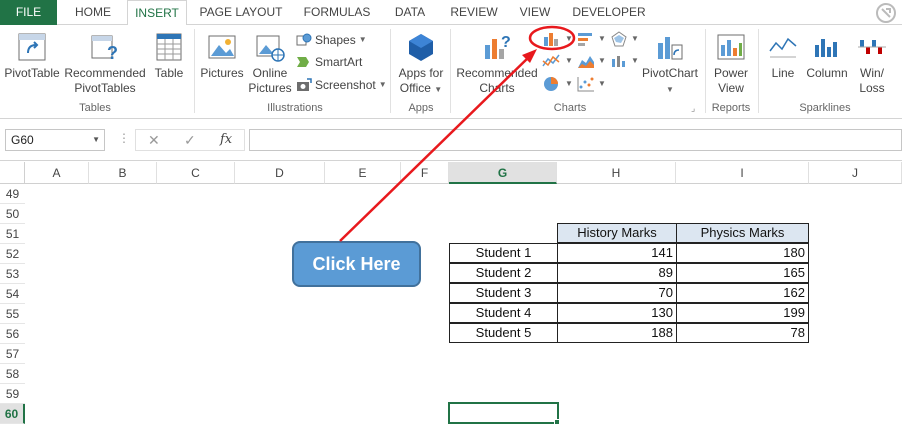 This screenshot has width=902, height=430. Describe the element at coordinates (731, 88) in the screenshot. I see `power-view-label-2: View` at that location.